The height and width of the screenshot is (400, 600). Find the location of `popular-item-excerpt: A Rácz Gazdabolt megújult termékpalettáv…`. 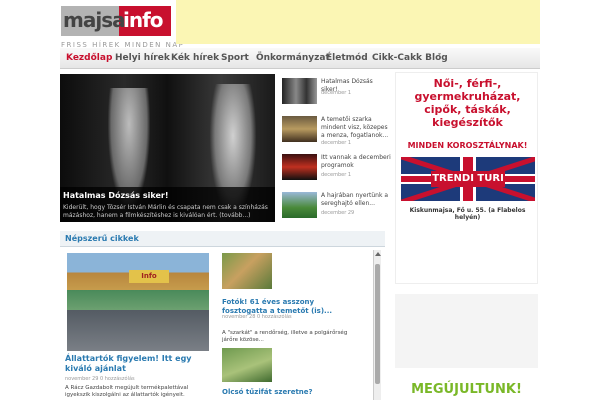

popular-item-excerpt: A Rácz Gazdabolt megújult termékpalettáv… is located at coordinates (127, 391).